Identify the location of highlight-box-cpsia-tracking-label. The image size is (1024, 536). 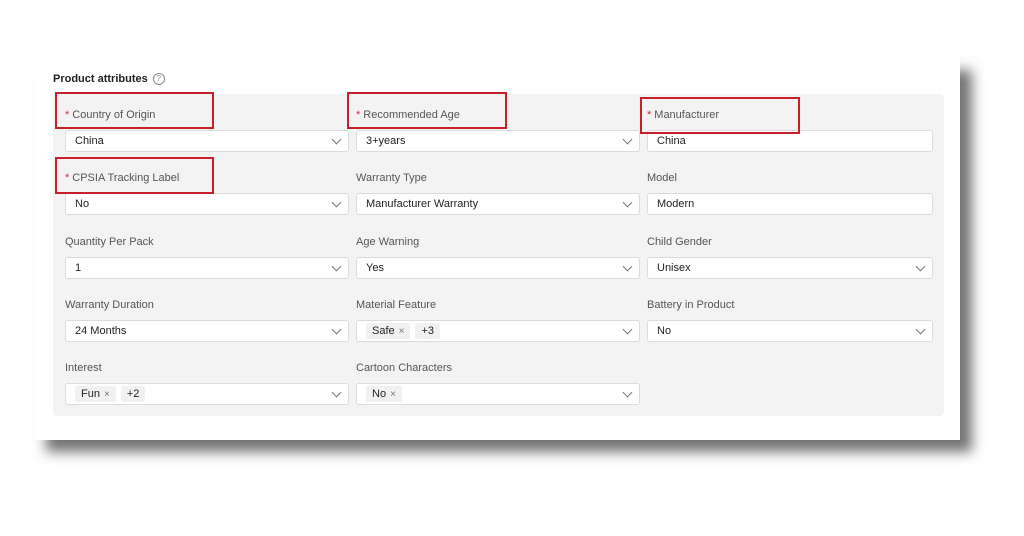
(134, 175).